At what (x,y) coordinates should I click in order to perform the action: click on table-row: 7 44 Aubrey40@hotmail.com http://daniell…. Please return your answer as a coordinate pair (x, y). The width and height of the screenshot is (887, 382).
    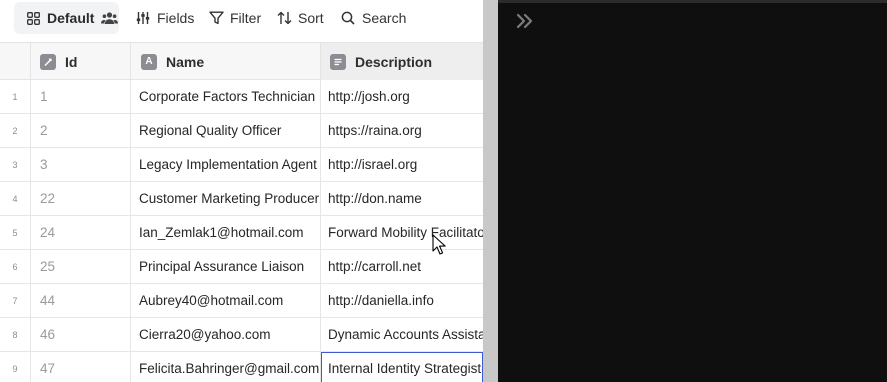
    Looking at the image, I should click on (241, 301).